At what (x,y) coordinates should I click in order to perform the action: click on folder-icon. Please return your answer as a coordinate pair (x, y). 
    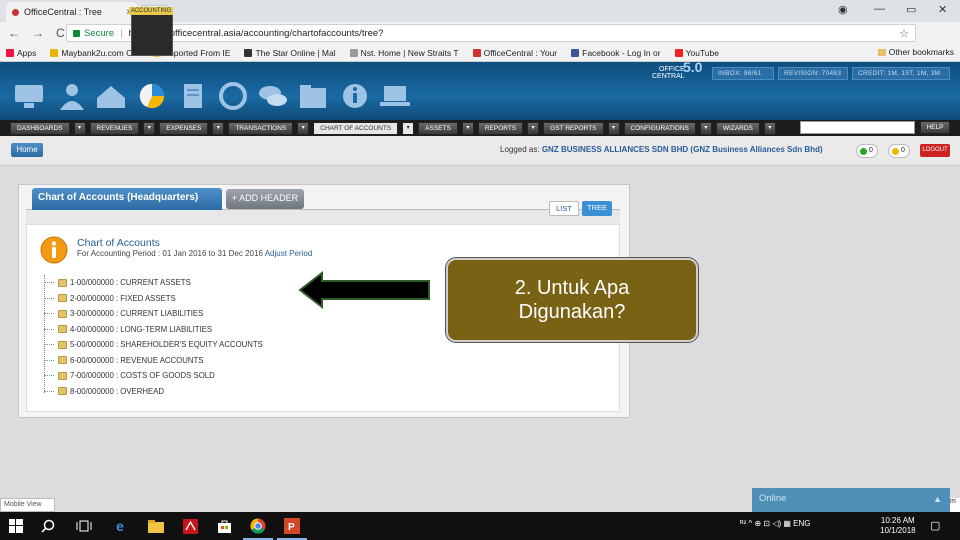
    Looking at the image, I should click on (62, 344).